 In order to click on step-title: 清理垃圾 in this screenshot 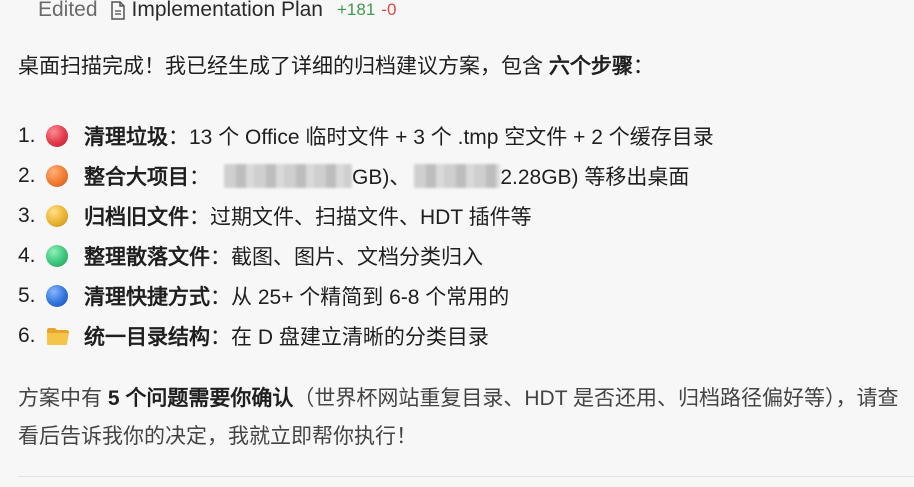, I will do `click(126, 137)`.